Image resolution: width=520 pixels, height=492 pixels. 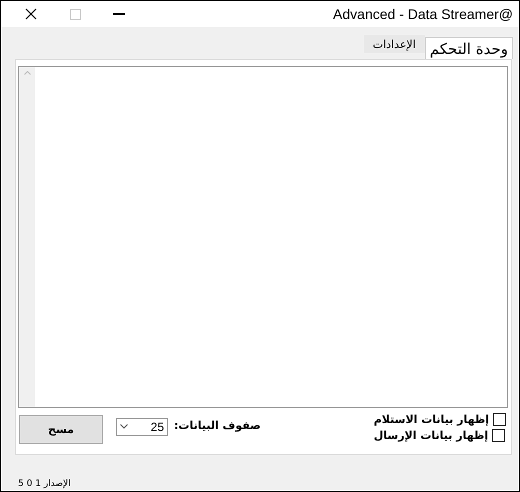 What do you see at coordinates (44, 484) in the screenshot?
I see `version-text: الإصدار 1 0 5` at bounding box center [44, 484].